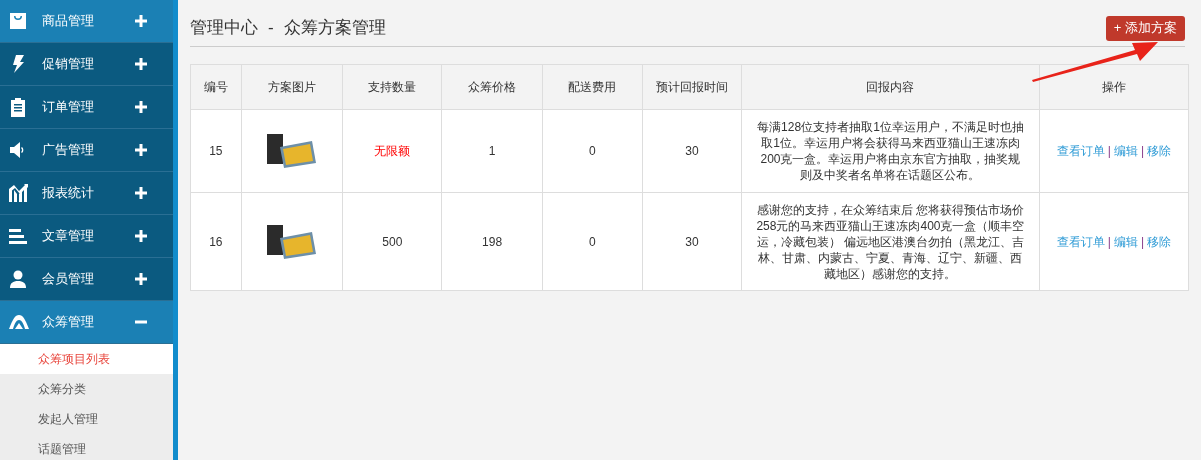  I want to click on column-header: 预计回报时间, so click(692, 87).